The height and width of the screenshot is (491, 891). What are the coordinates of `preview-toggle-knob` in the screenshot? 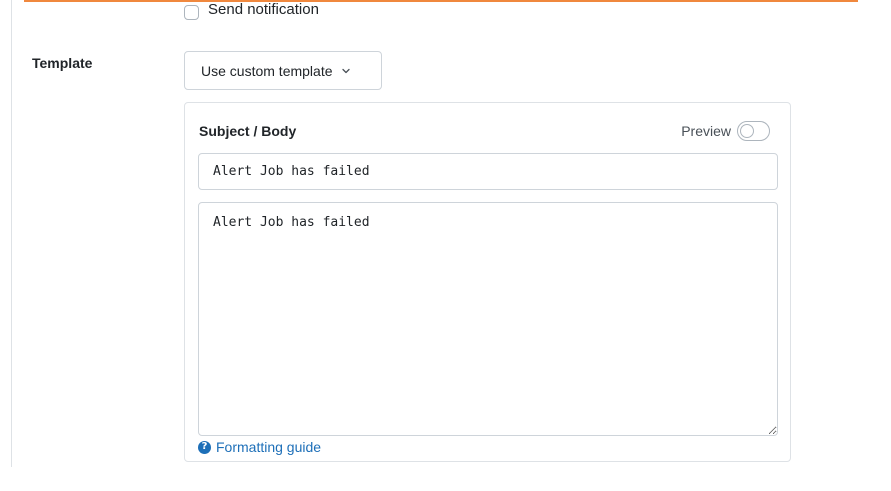 It's located at (747, 131).